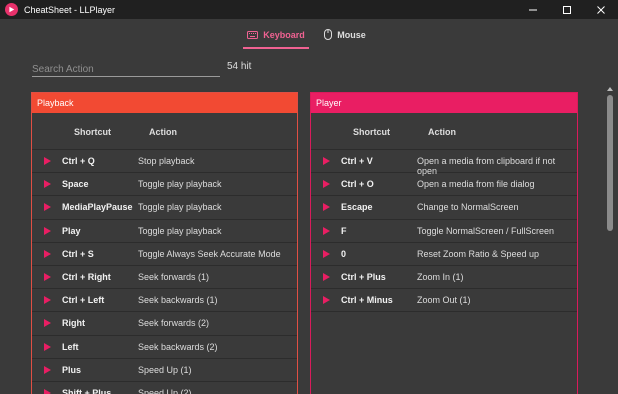 Image resolution: width=618 pixels, height=394 pixels. I want to click on tab-keyboard: Keyboard, so click(276, 34).